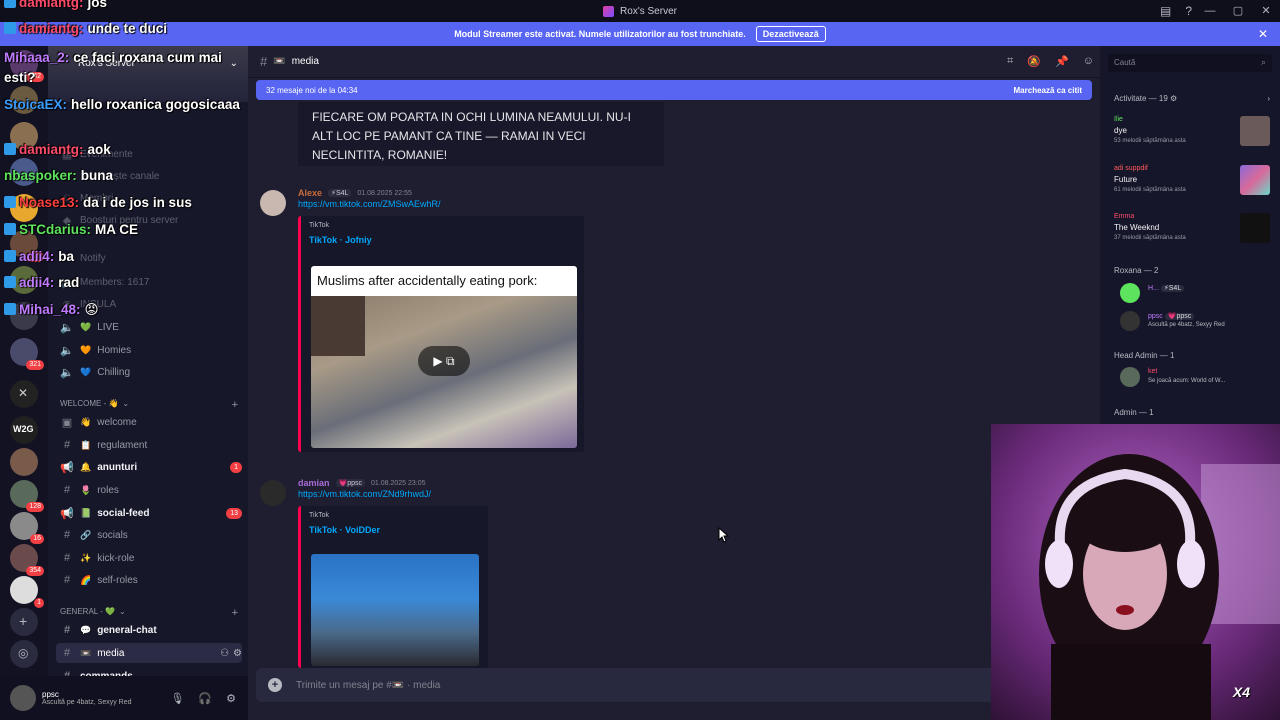 Image resolution: width=1280 pixels, height=720 pixels. What do you see at coordinates (149, 445) in the screenshot?
I see `channel-regulament: # 📋 regulament` at bounding box center [149, 445].